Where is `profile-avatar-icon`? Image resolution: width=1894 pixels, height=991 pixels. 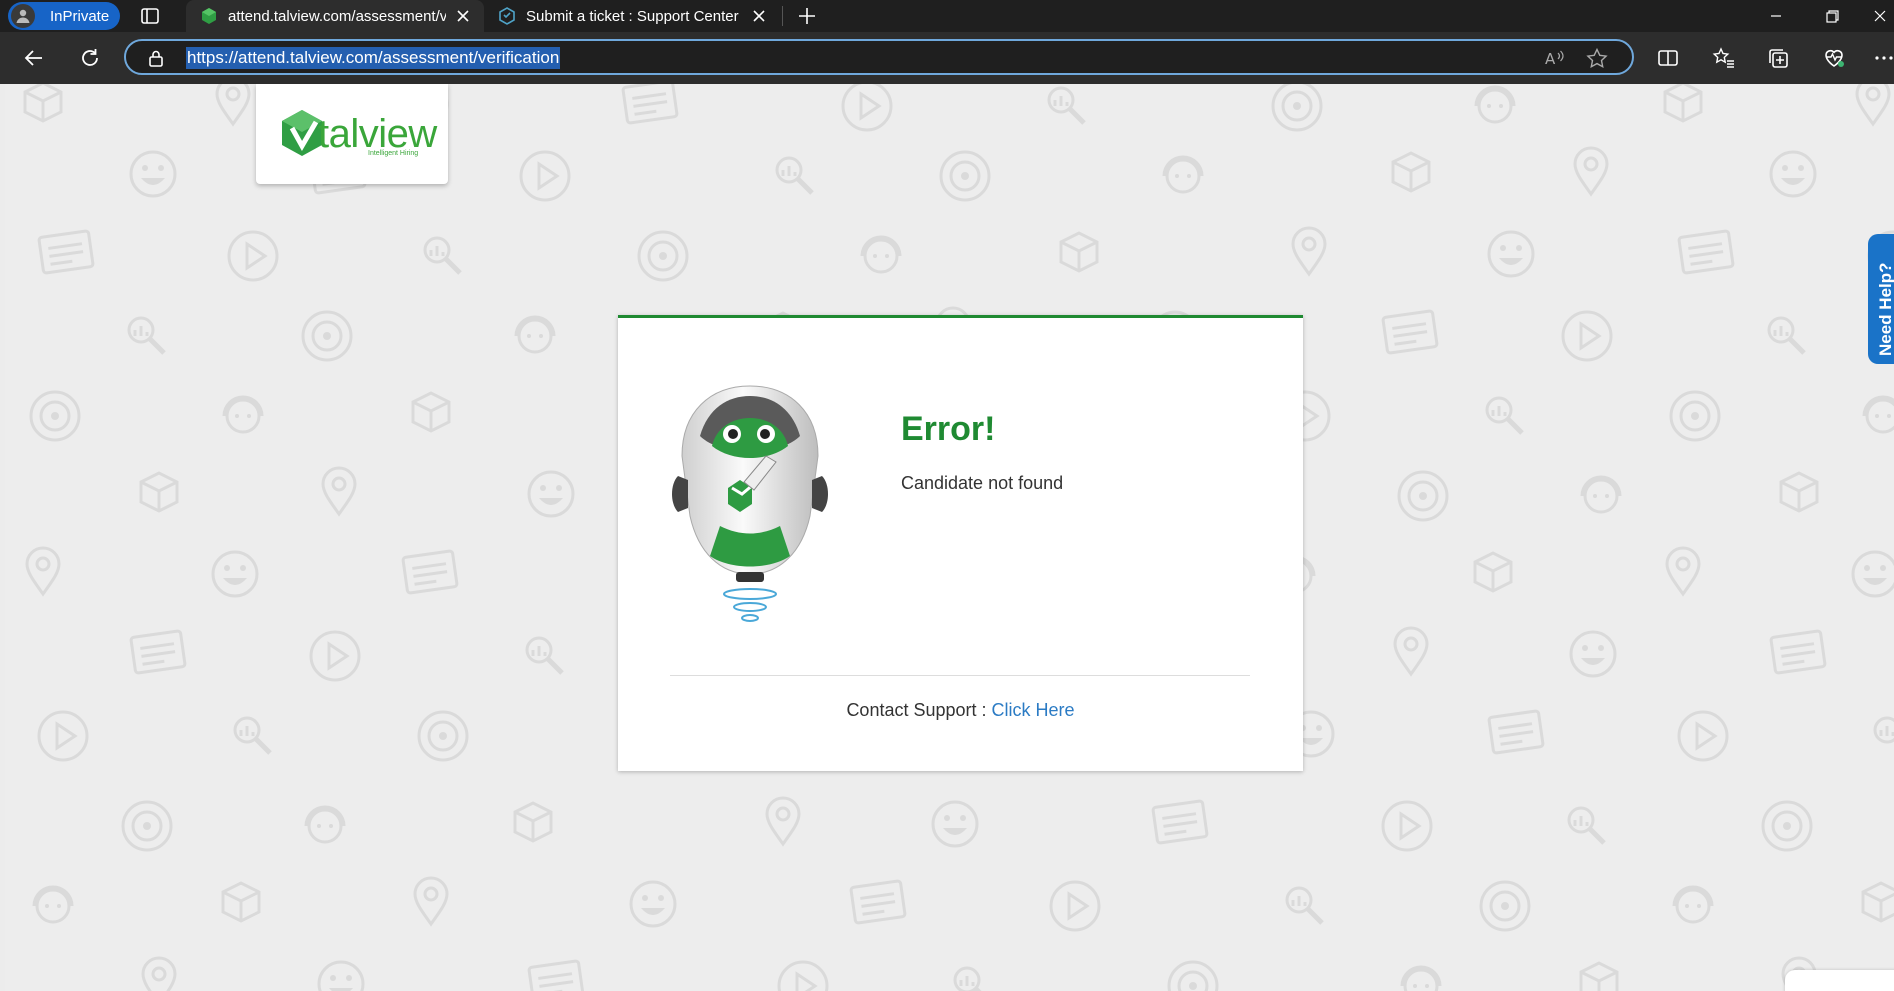 profile-avatar-icon is located at coordinates (23, 16).